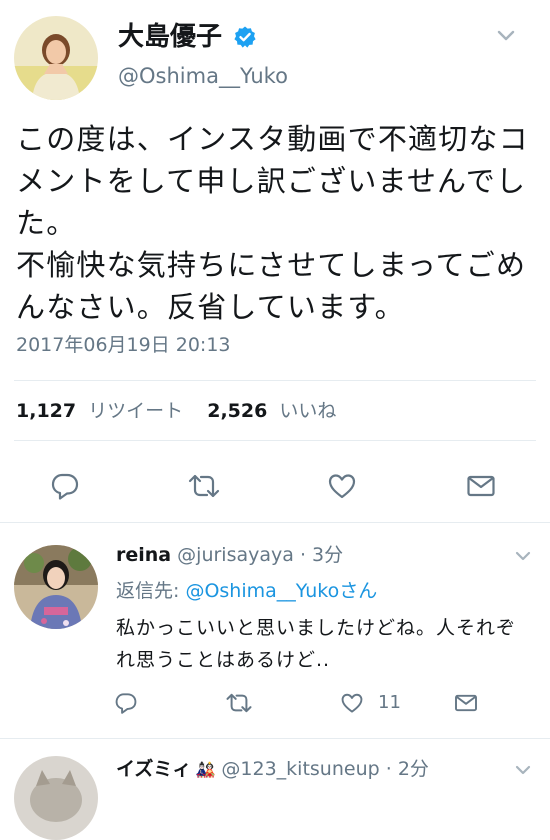 The width and height of the screenshot is (550, 840). What do you see at coordinates (407, 769) in the screenshot?
I see `reply-time: · 2分` at bounding box center [407, 769].